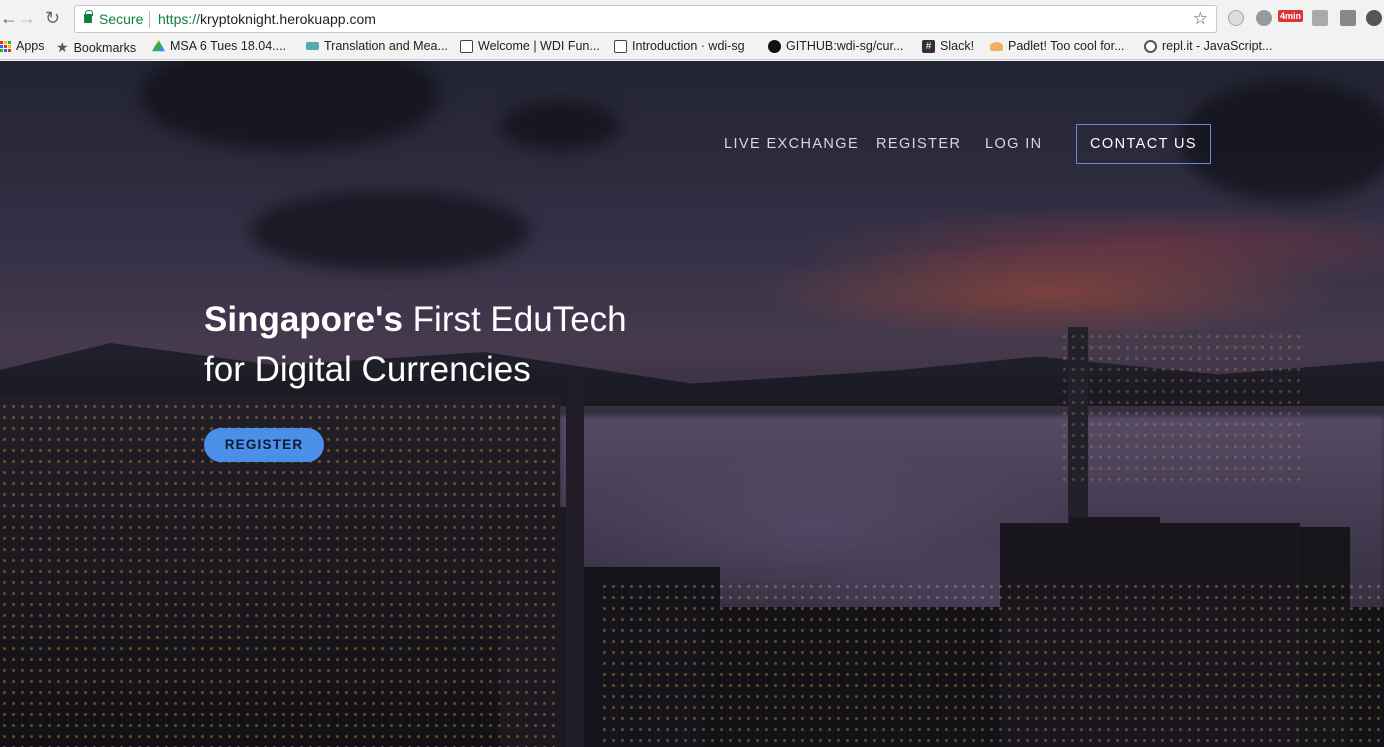  Describe the element at coordinates (1374, 18) in the screenshot. I see `extension-link-icon` at that location.